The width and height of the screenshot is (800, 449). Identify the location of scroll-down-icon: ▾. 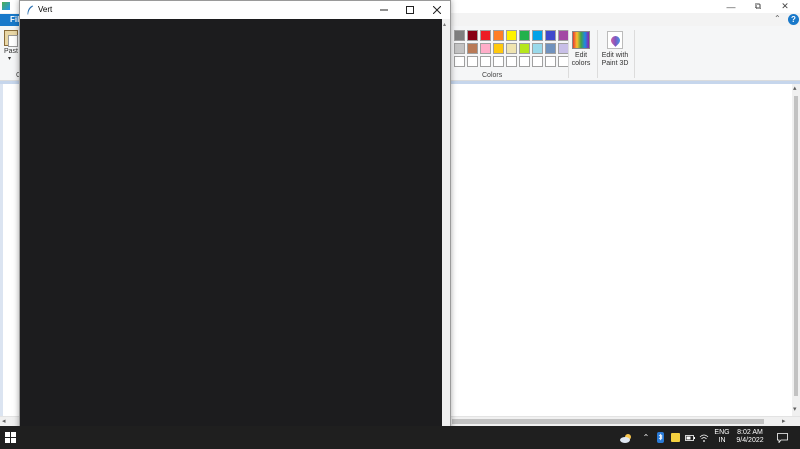
(795, 410).